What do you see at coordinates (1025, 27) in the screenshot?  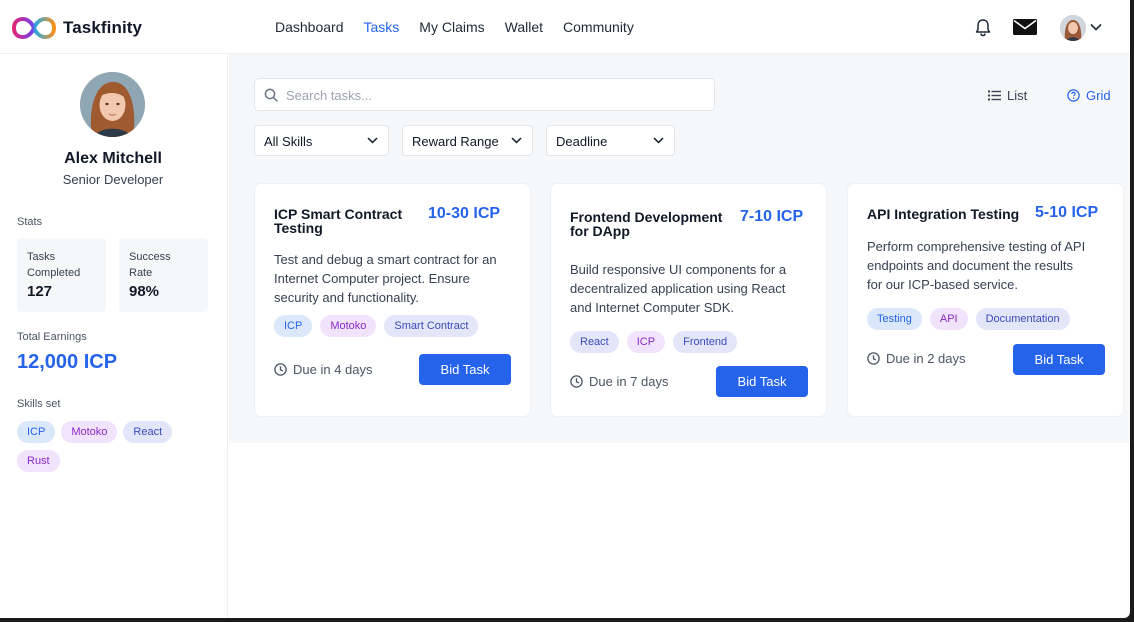 I see `mail-icon` at bounding box center [1025, 27].